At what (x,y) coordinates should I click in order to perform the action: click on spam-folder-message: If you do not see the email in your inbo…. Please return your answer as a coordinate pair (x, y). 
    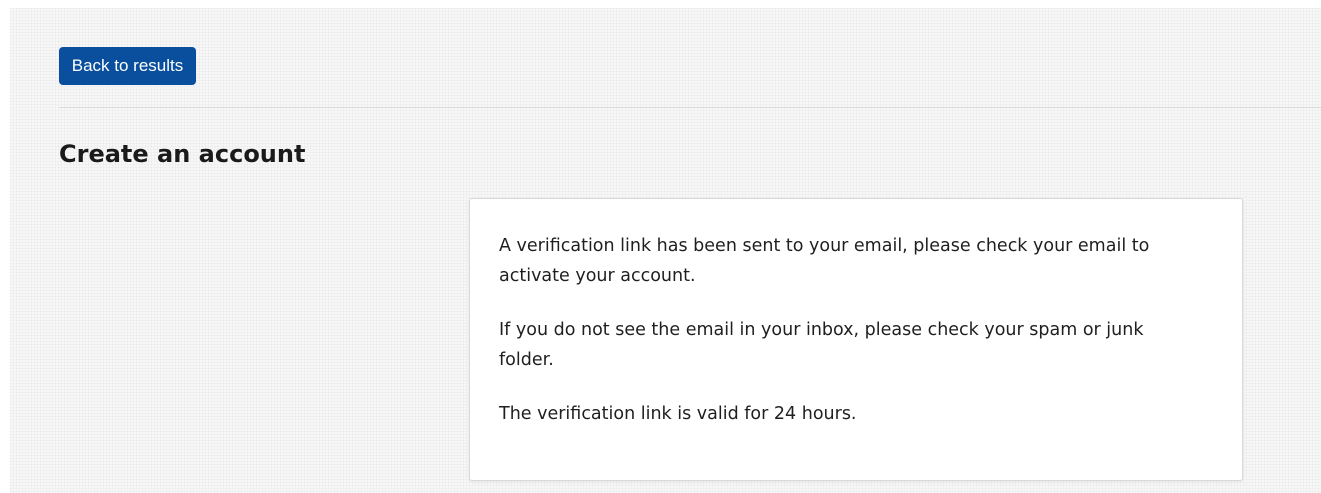
    Looking at the image, I should click on (821, 345).